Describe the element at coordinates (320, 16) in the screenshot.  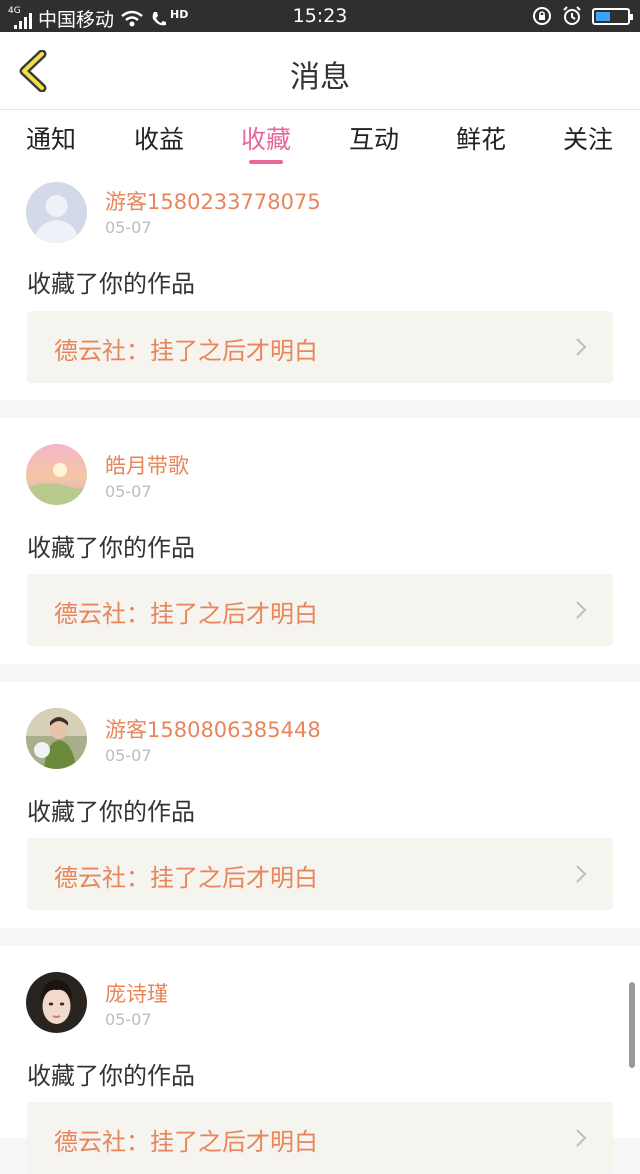
I see `status-bar: 4G 中国移动 HD 15:23` at that location.